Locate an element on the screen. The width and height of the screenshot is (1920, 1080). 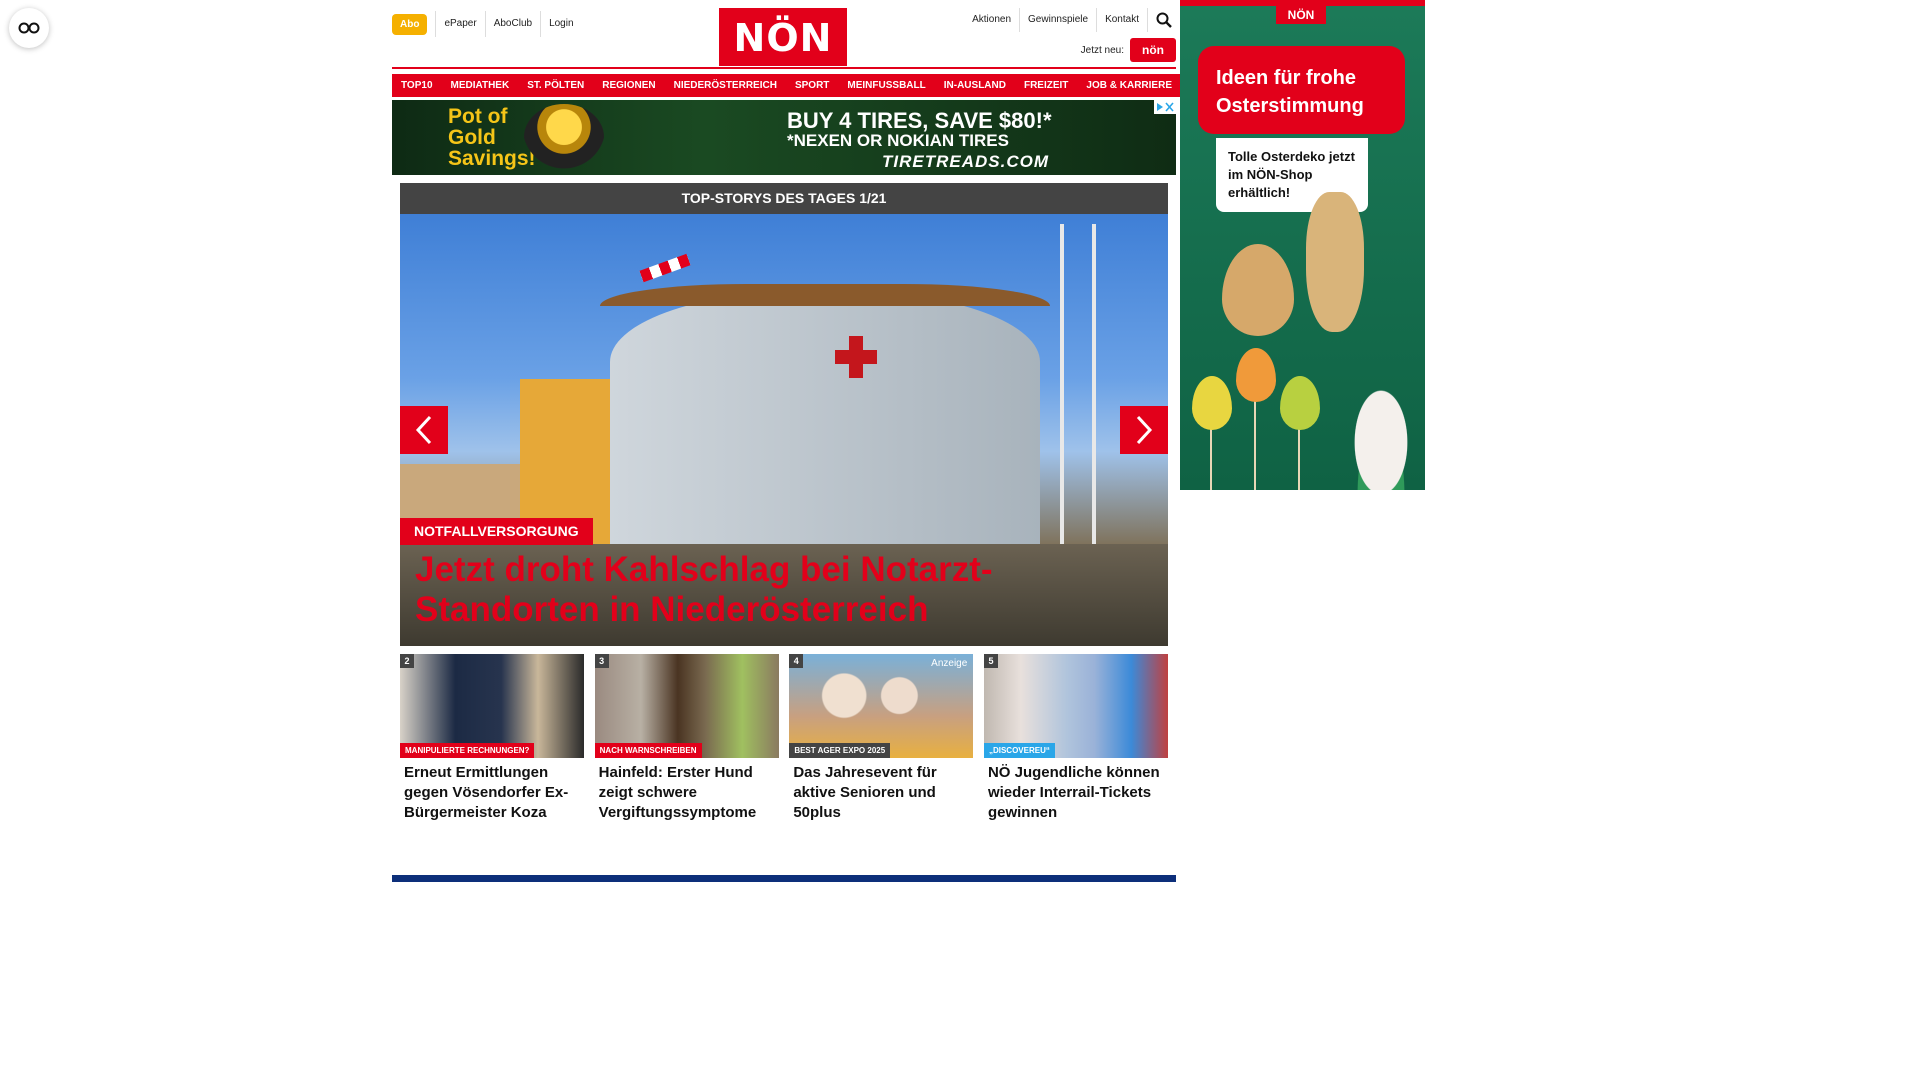
windsock is located at coordinates (665, 268).